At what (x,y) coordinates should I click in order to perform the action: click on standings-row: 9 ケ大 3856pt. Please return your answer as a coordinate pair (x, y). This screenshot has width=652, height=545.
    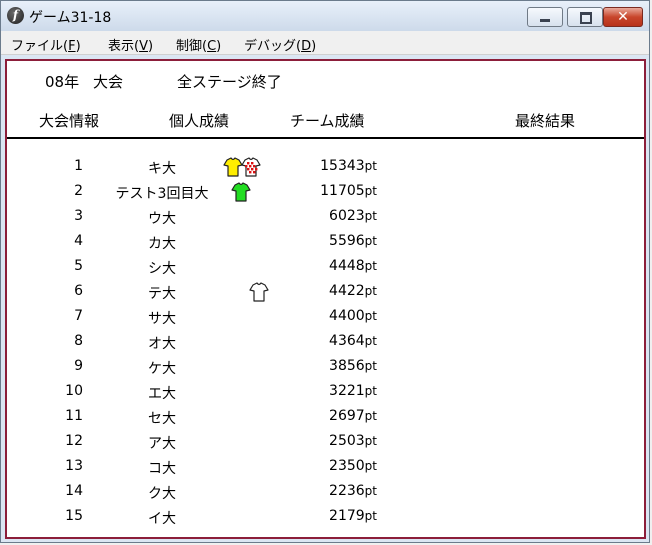
    Looking at the image, I should click on (325, 367).